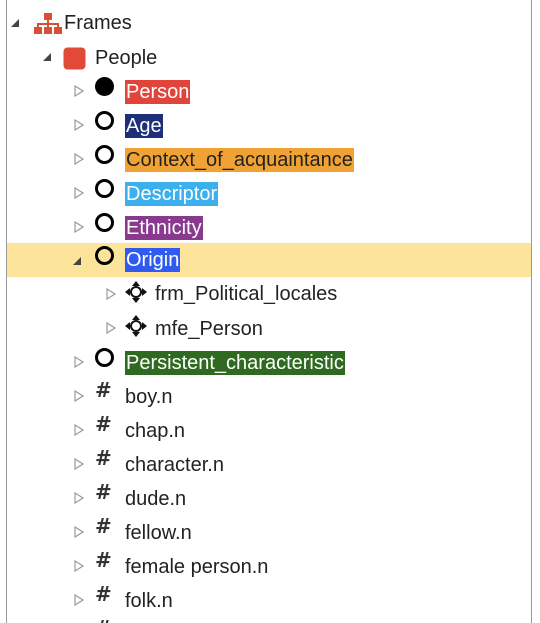  I want to click on tree-node-chap-n: # chap.n, so click(269, 430).